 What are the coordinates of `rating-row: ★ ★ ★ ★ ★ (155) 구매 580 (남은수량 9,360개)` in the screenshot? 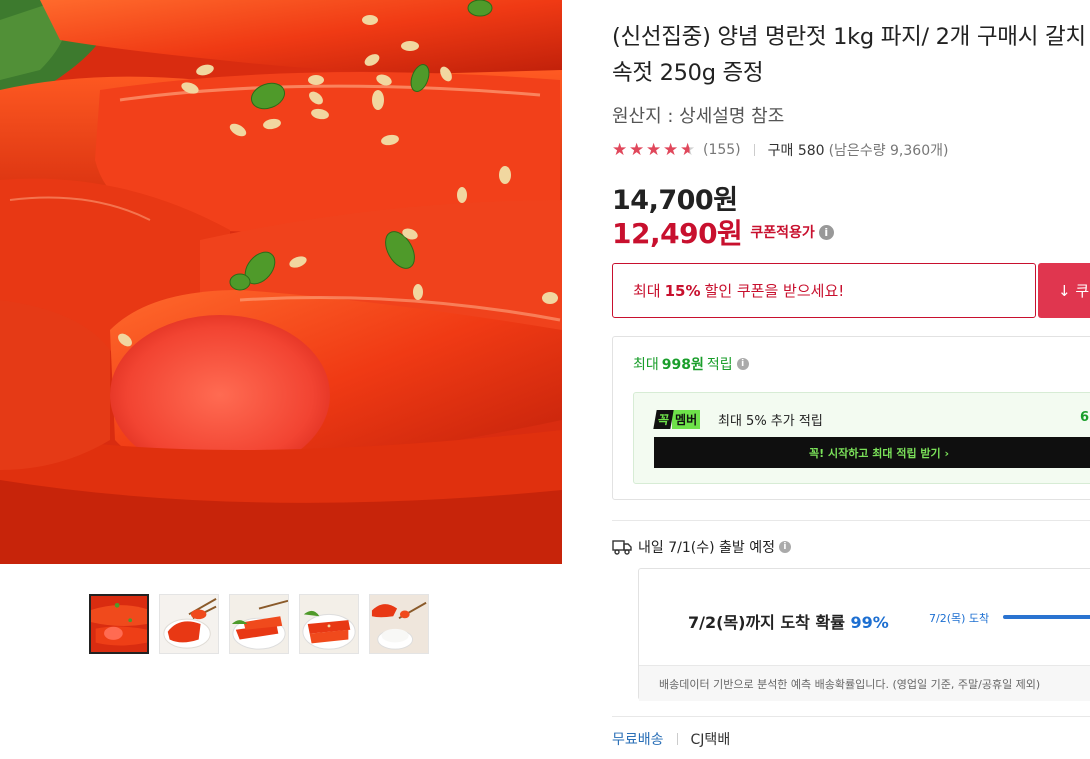 It's located at (780, 150).